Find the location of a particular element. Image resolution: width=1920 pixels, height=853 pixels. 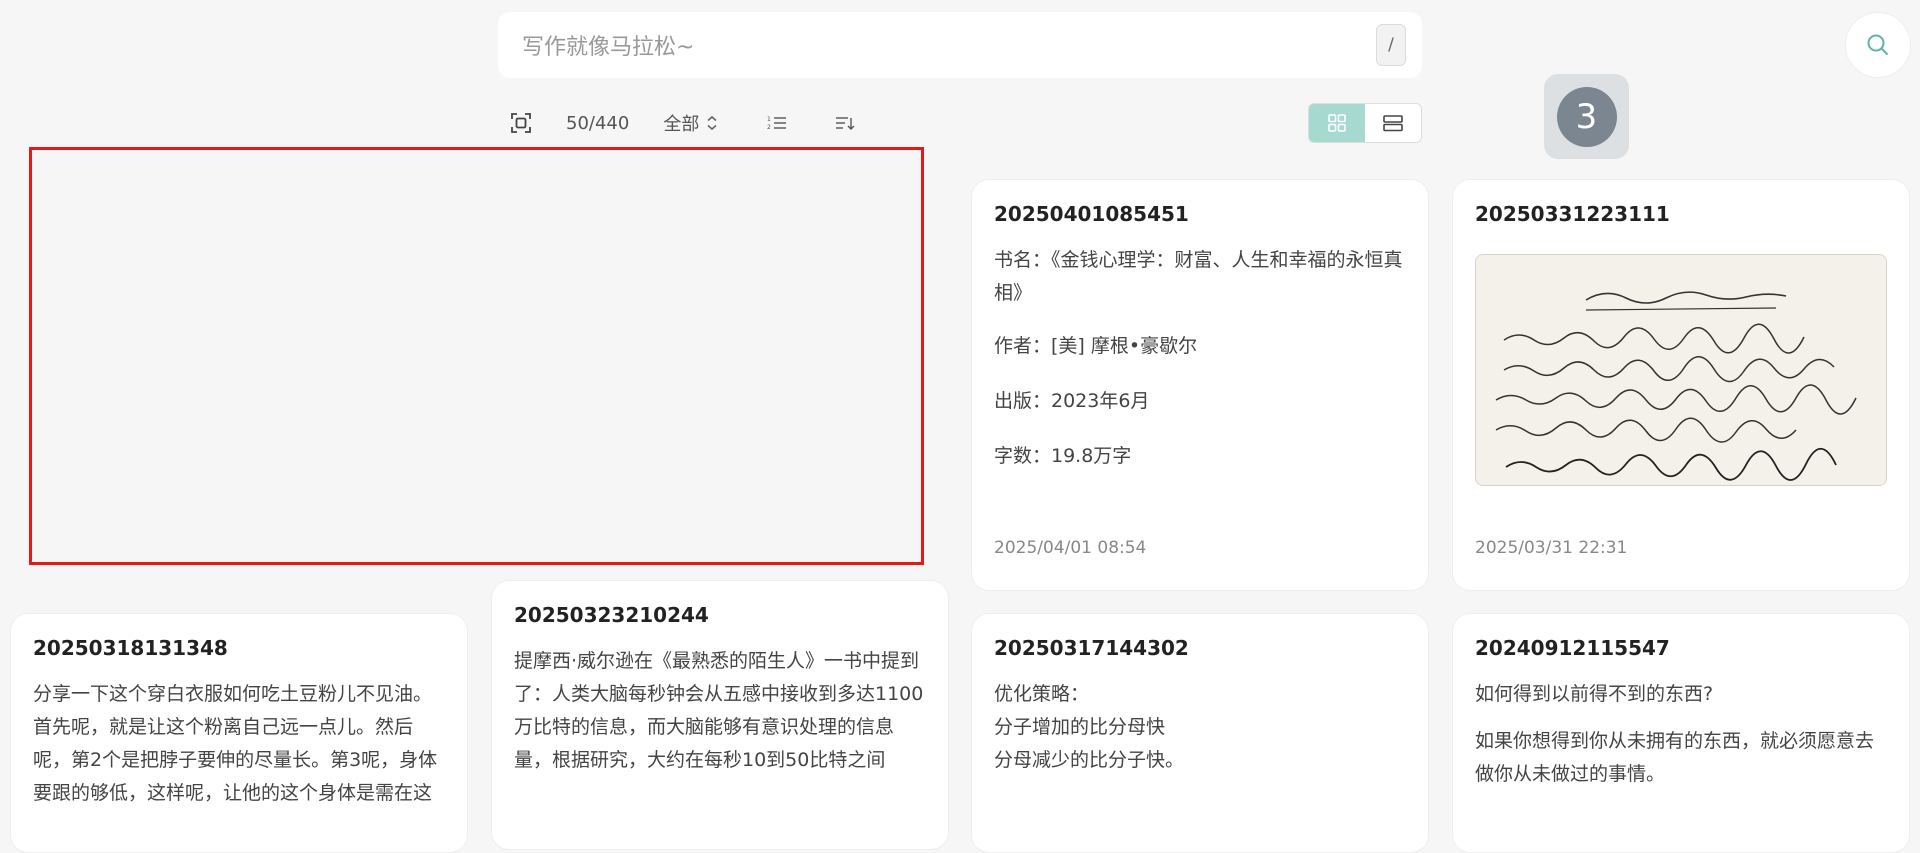

select-mode-button is located at coordinates (521, 123).